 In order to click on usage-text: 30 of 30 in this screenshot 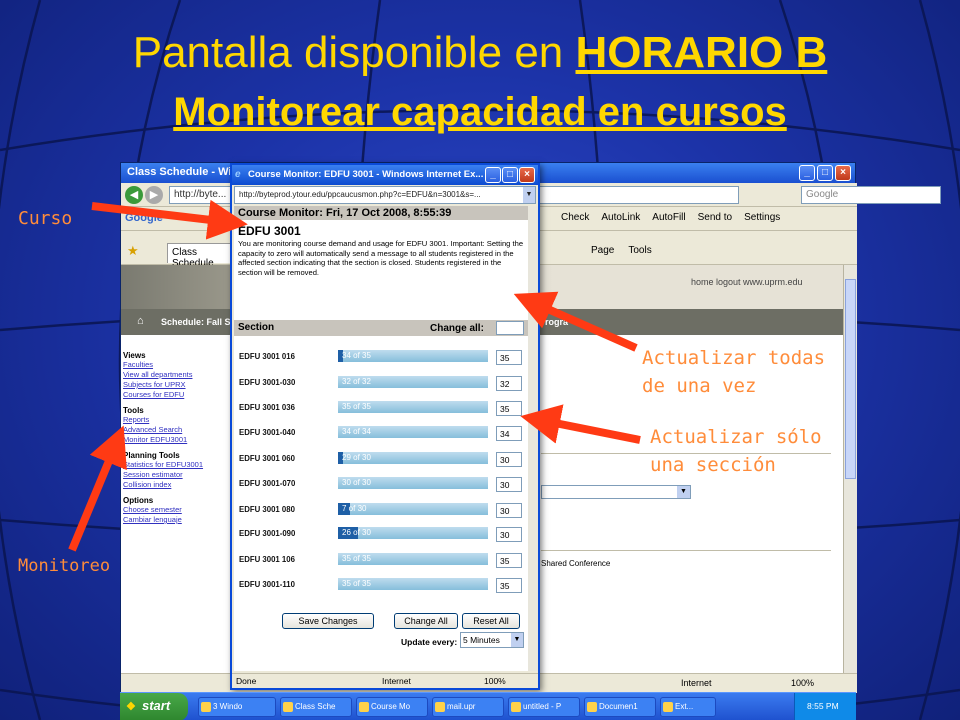, I will do `click(356, 482)`.